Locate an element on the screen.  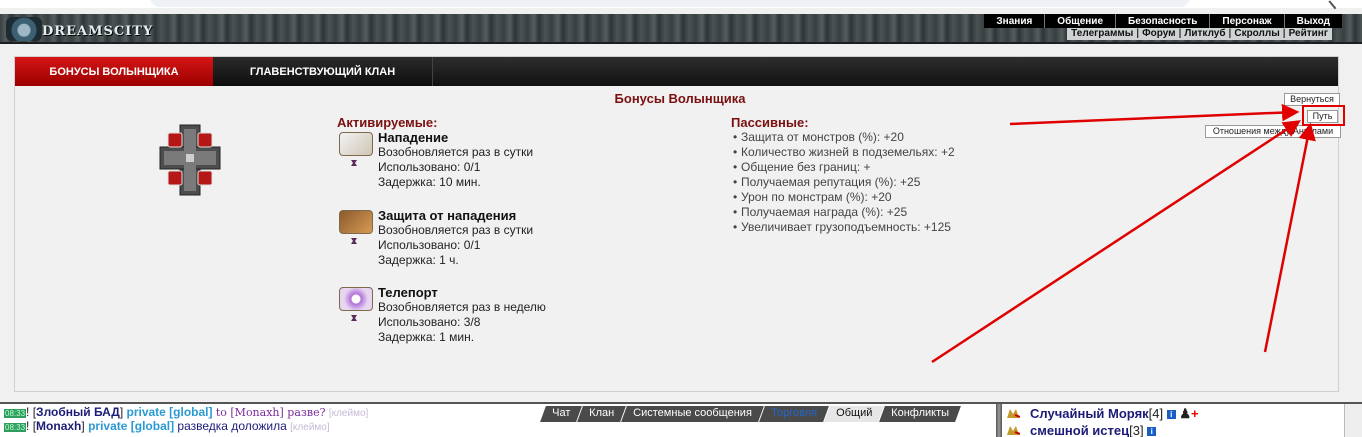
tab-bonuses: БОНУСЫ ВОЛЫНЩИКА is located at coordinates (114, 71).